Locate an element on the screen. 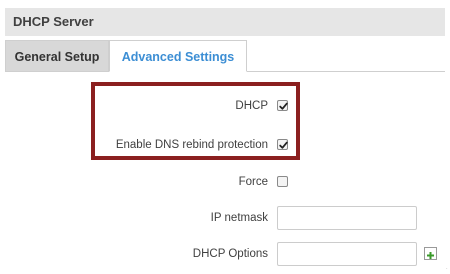  tab-bar: General Setup Advanced Settings is located at coordinates (225, 56).